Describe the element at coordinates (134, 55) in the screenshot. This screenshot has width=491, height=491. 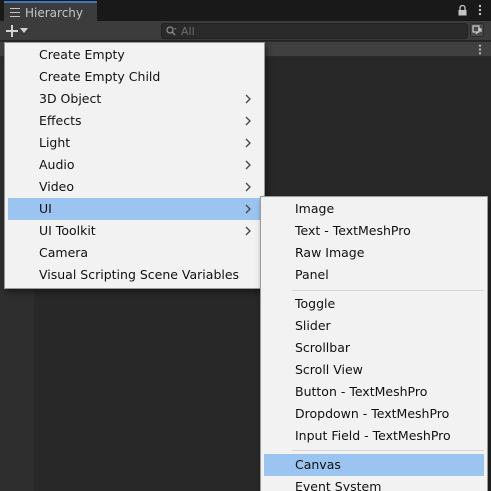
I see `menu-item-create-empty: Create Empty` at that location.